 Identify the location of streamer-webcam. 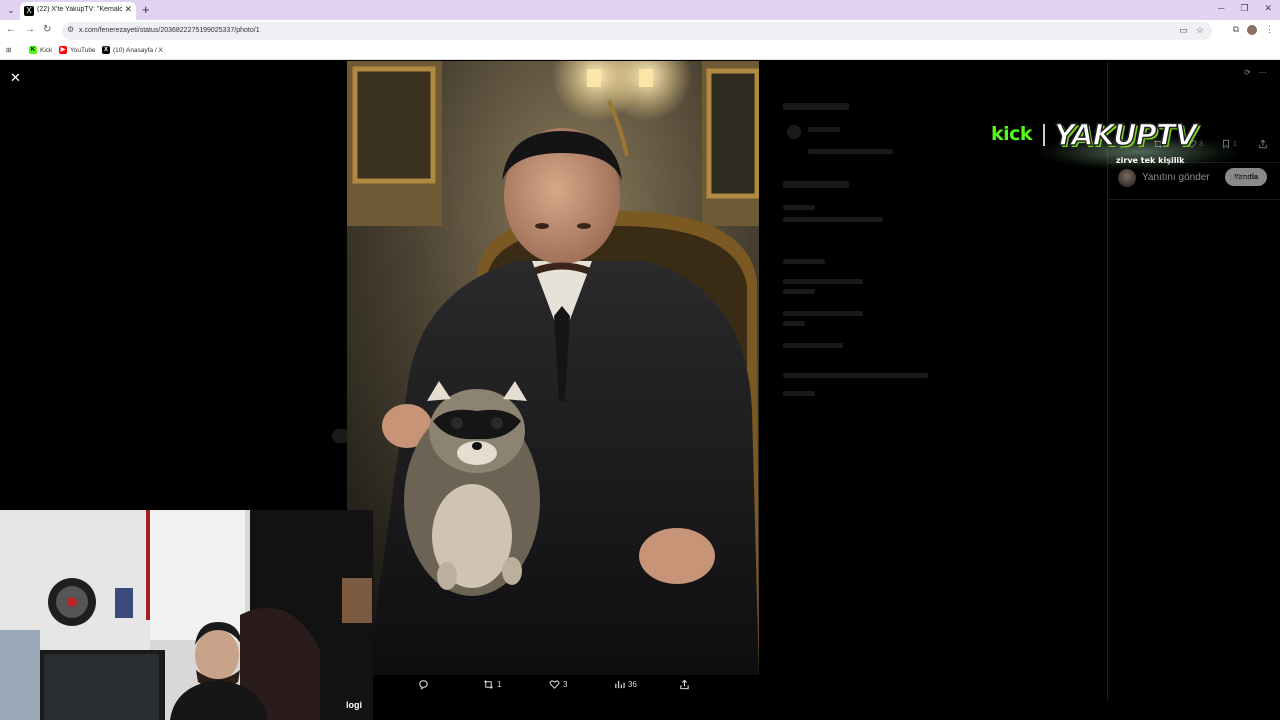
(186, 615).